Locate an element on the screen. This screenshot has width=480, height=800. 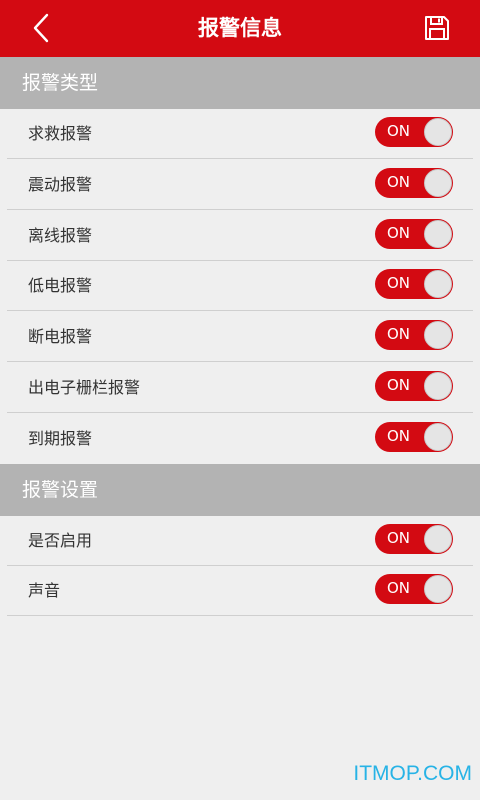
row-label: 震动报警 is located at coordinates (60, 184).